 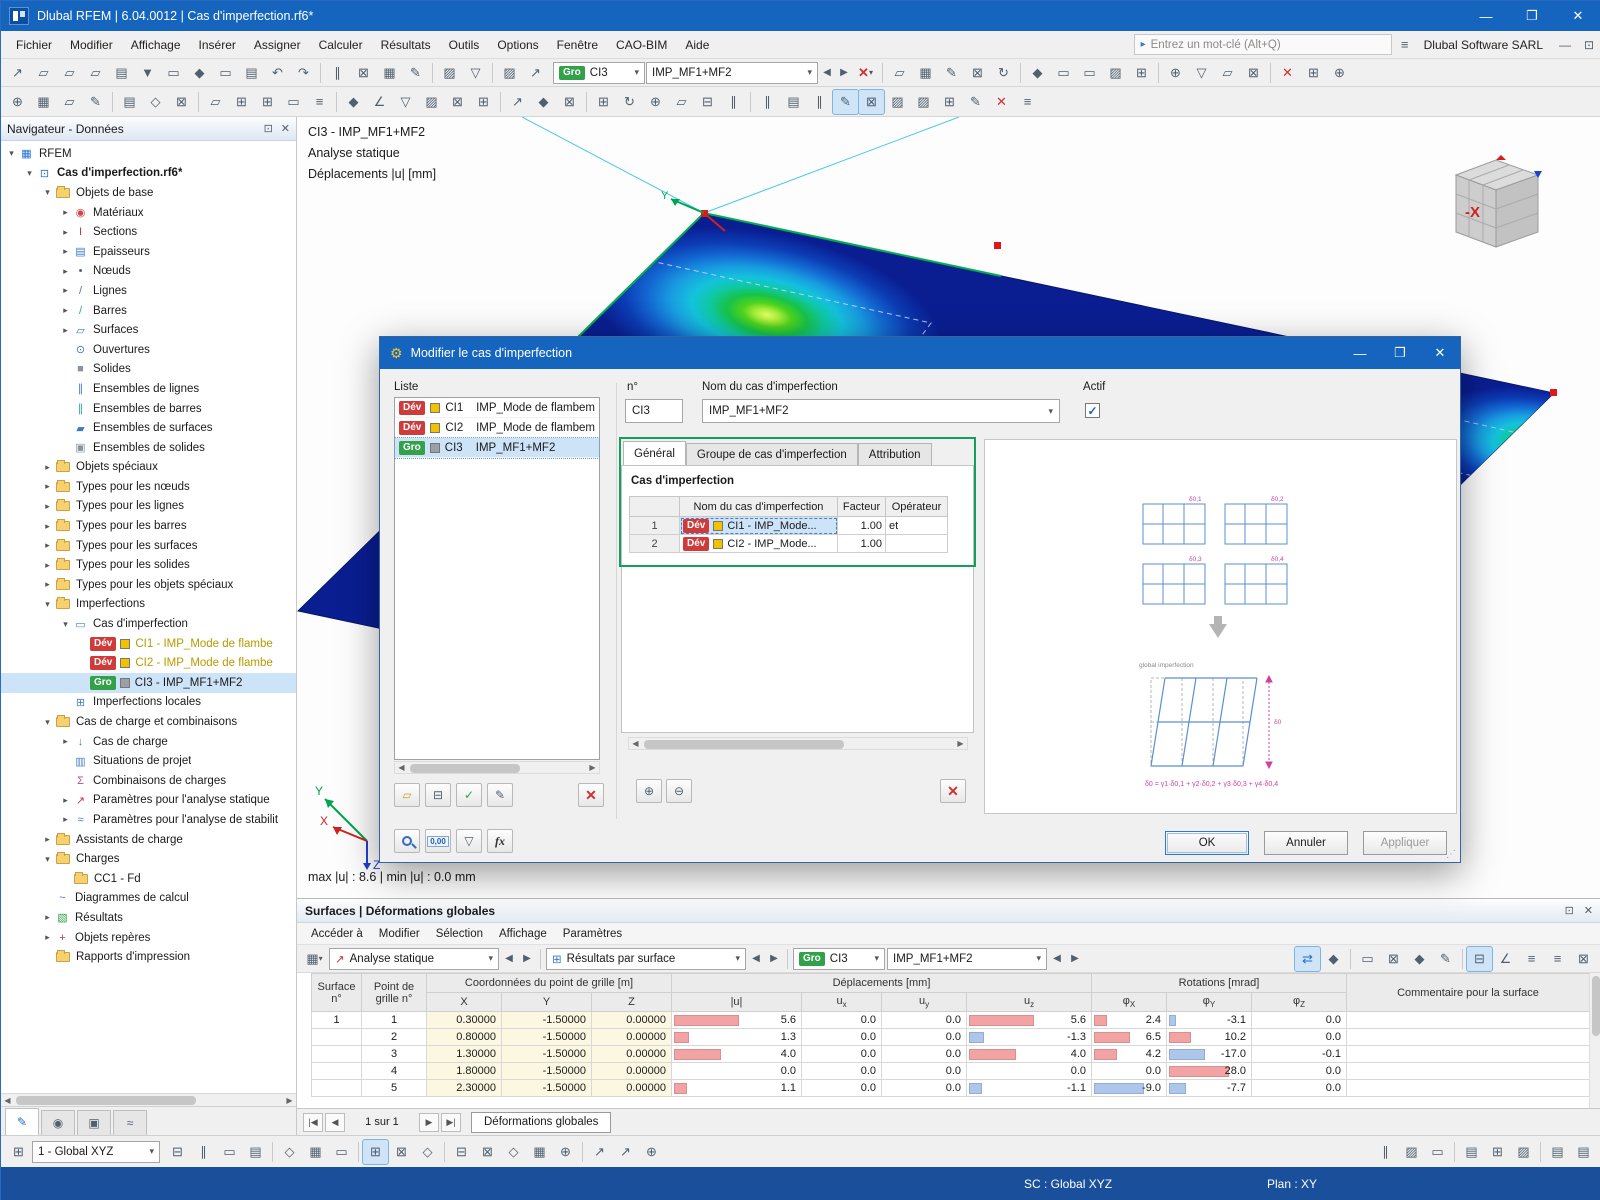 I want to click on warning-list-button: ▤, so click(x=1583, y=1152).